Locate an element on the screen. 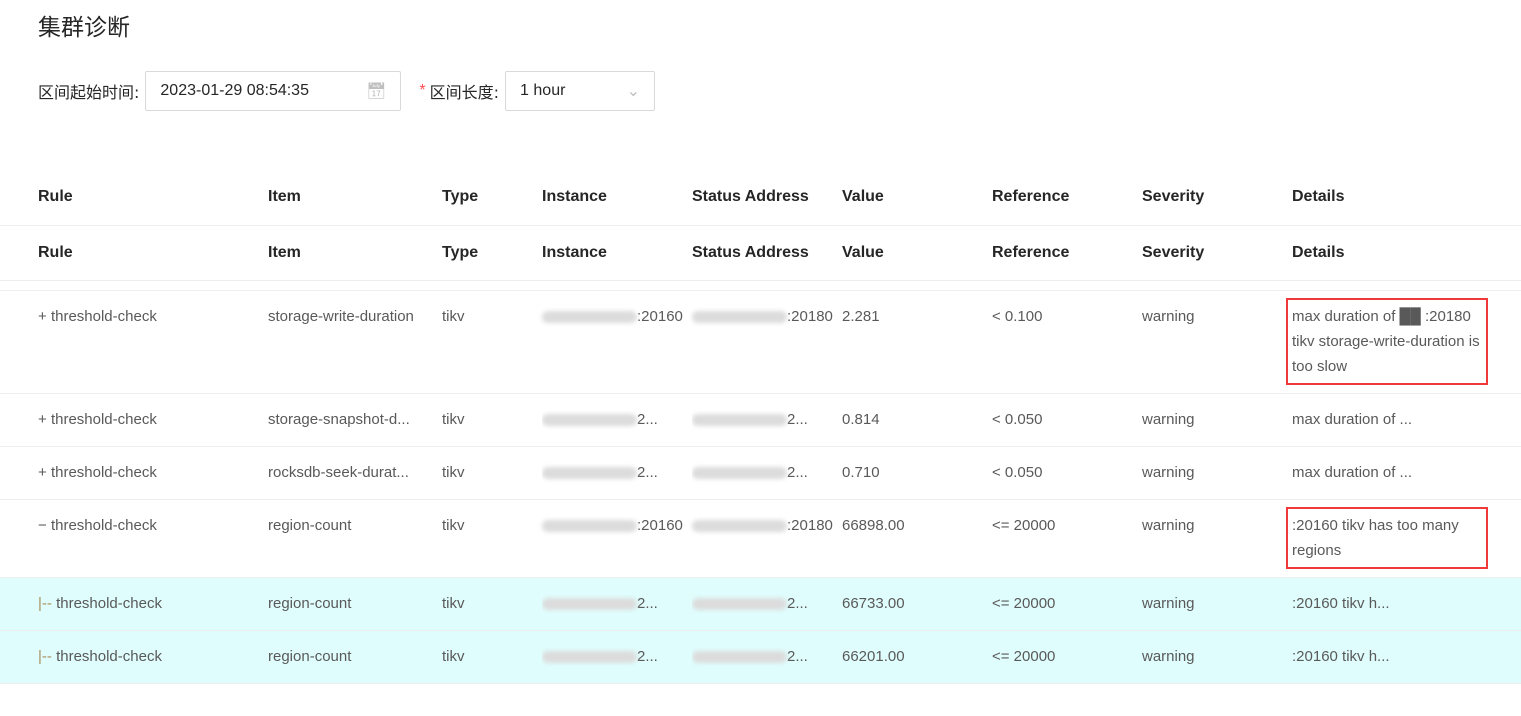 The image size is (1521, 716). reference-cell: < 0.100 is located at coordinates (1067, 342).